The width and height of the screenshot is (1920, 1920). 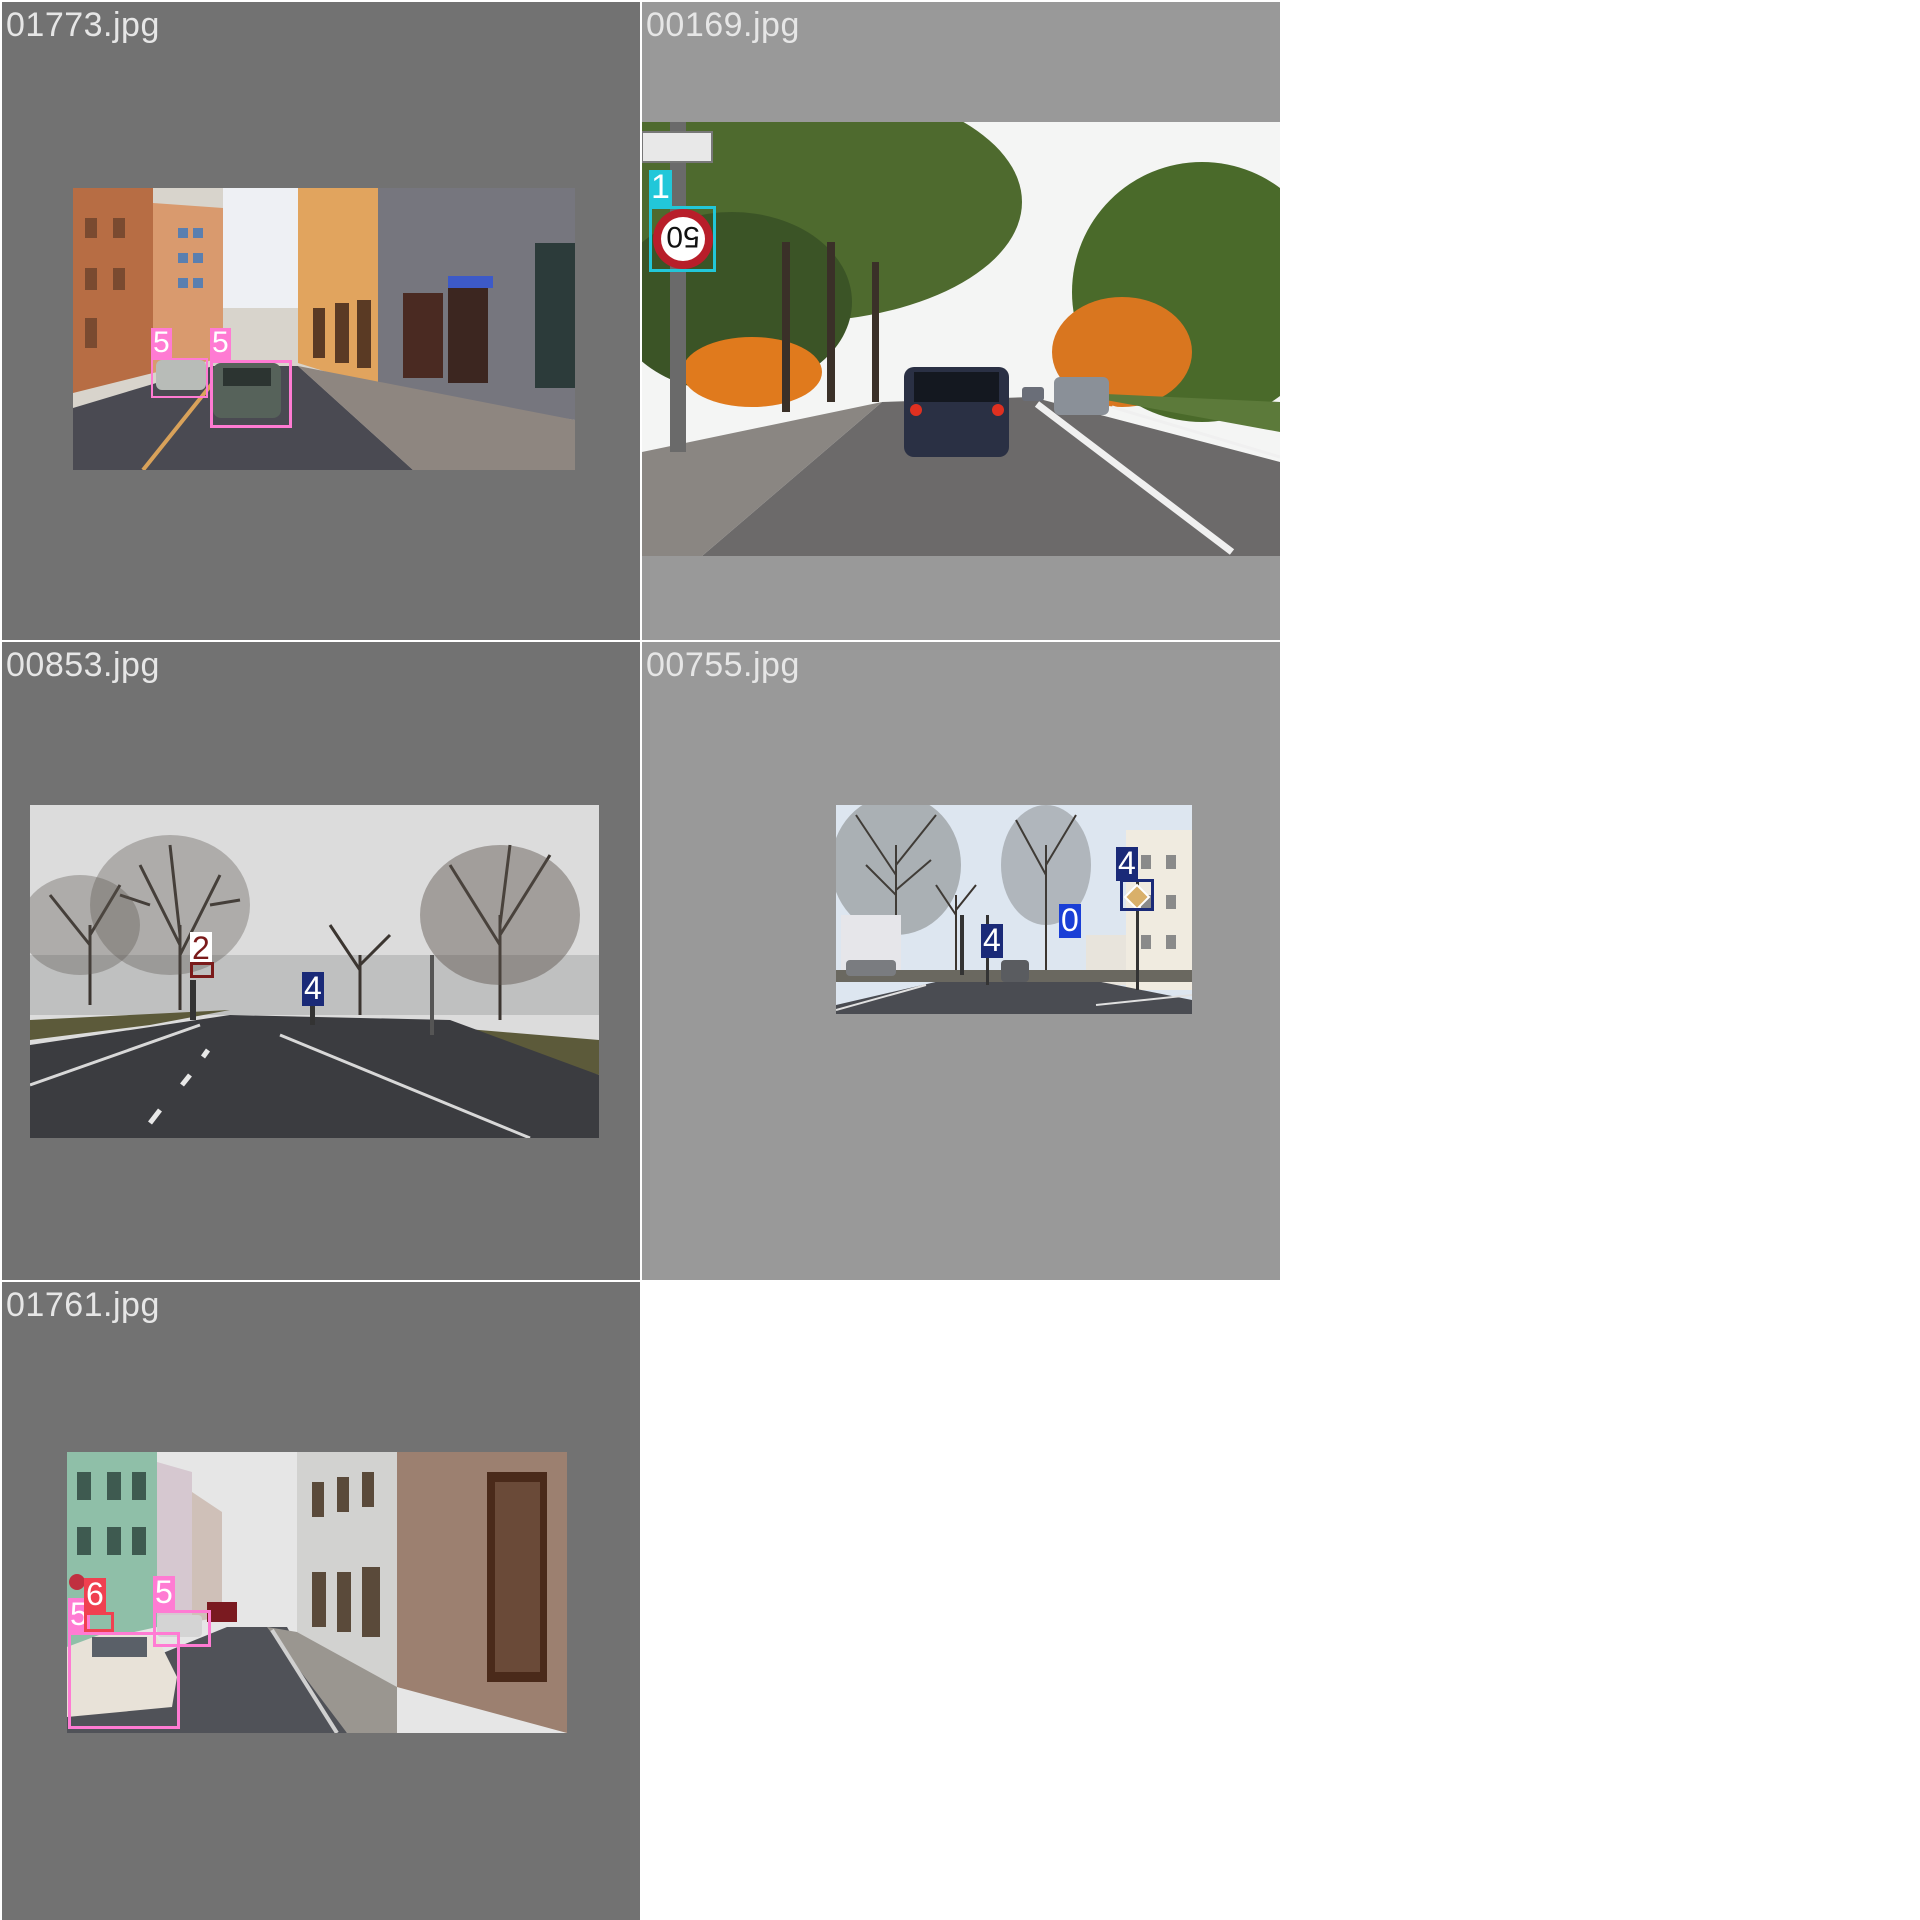 I want to click on detection-label: 2, so click(x=201, y=948).